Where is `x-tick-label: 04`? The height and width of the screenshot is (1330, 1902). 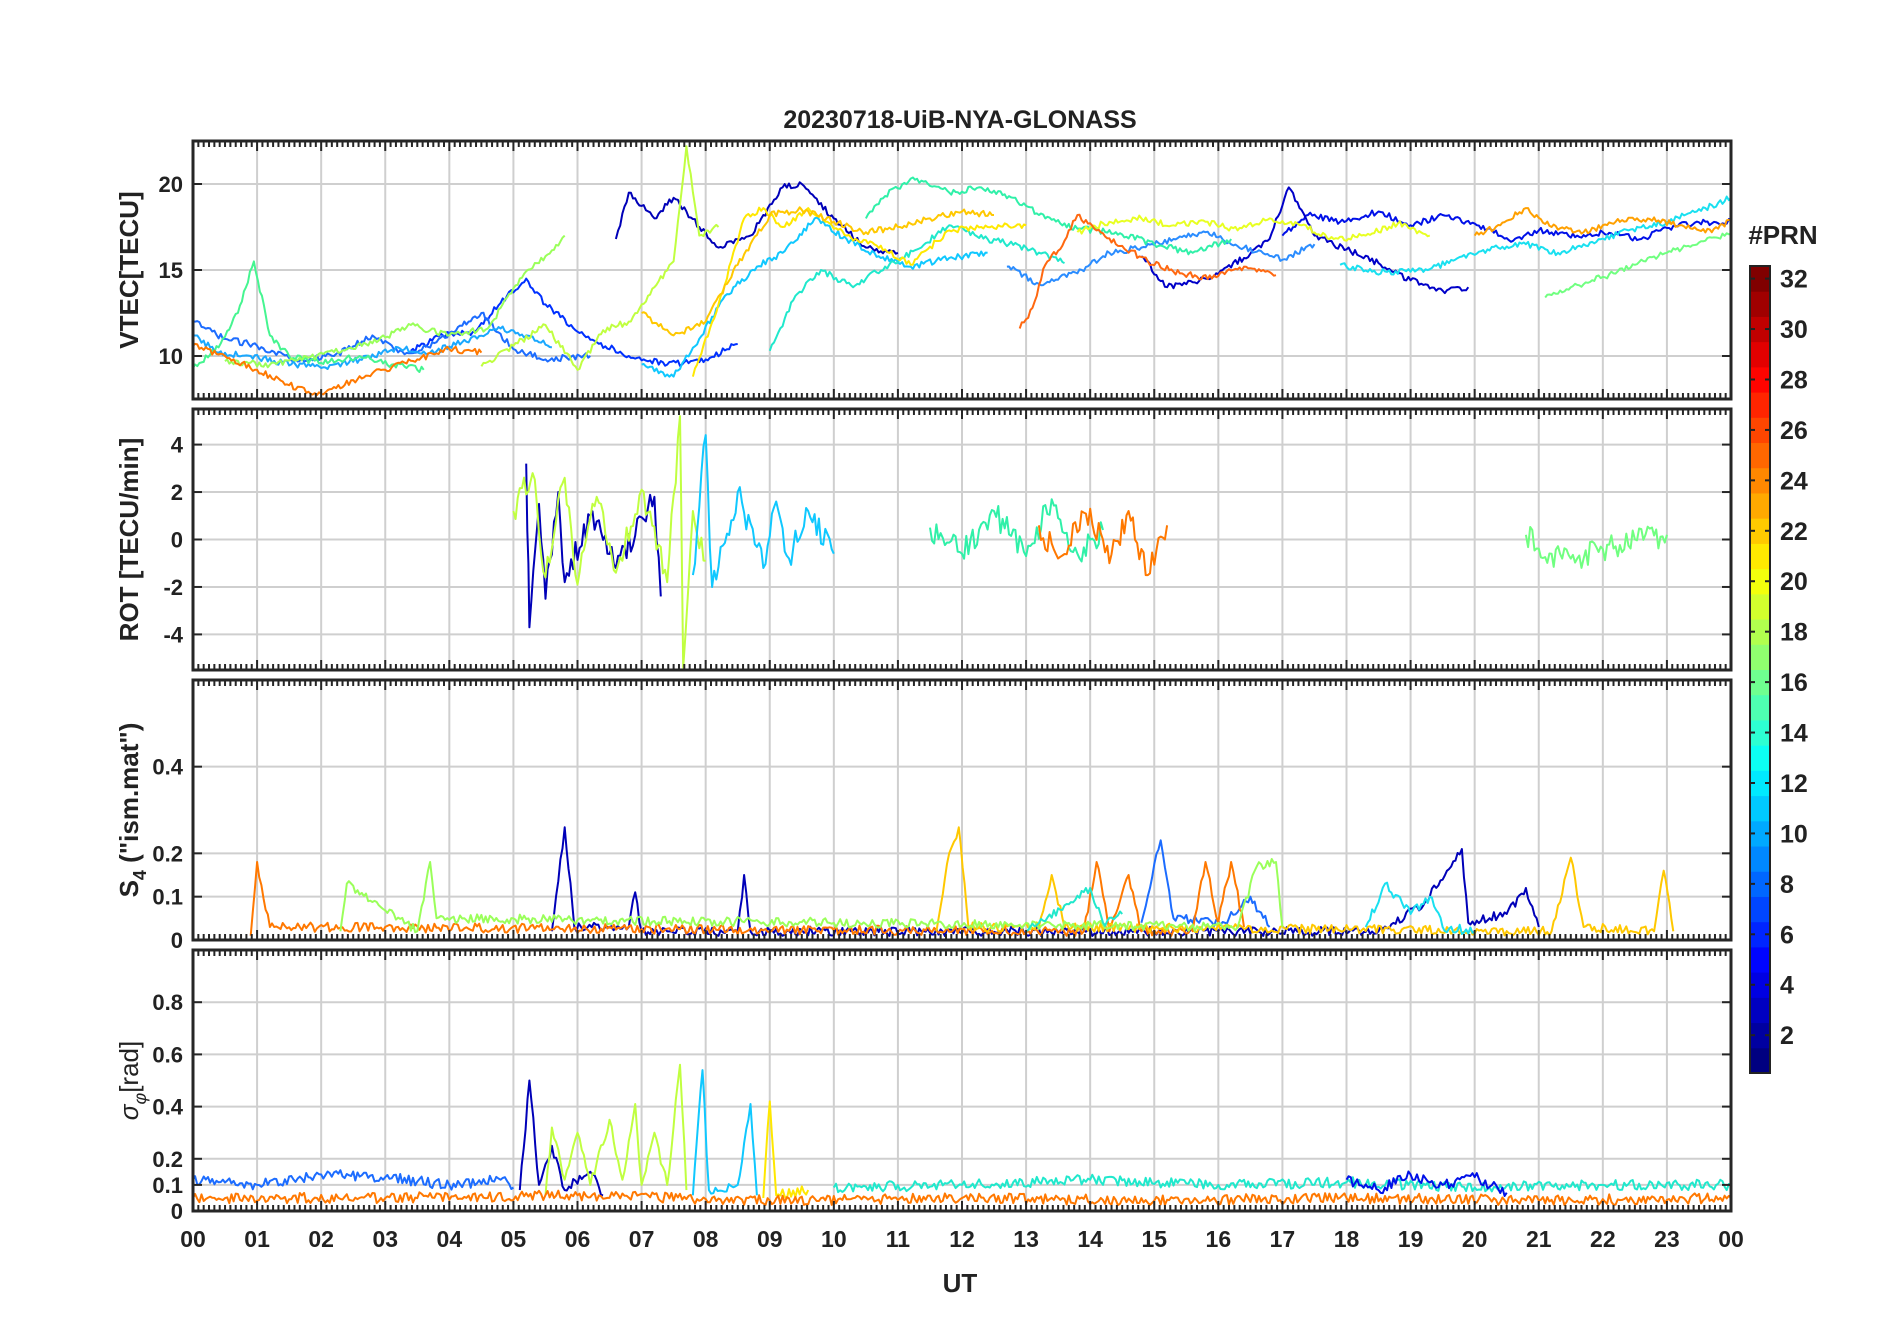 x-tick-label: 04 is located at coordinates (450, 1239).